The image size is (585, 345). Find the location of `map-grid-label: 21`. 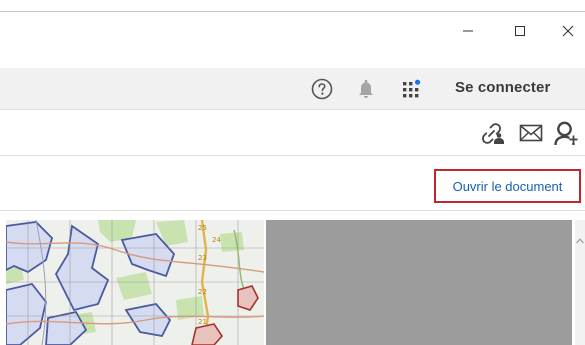

map-grid-label: 21 is located at coordinates (202, 322).